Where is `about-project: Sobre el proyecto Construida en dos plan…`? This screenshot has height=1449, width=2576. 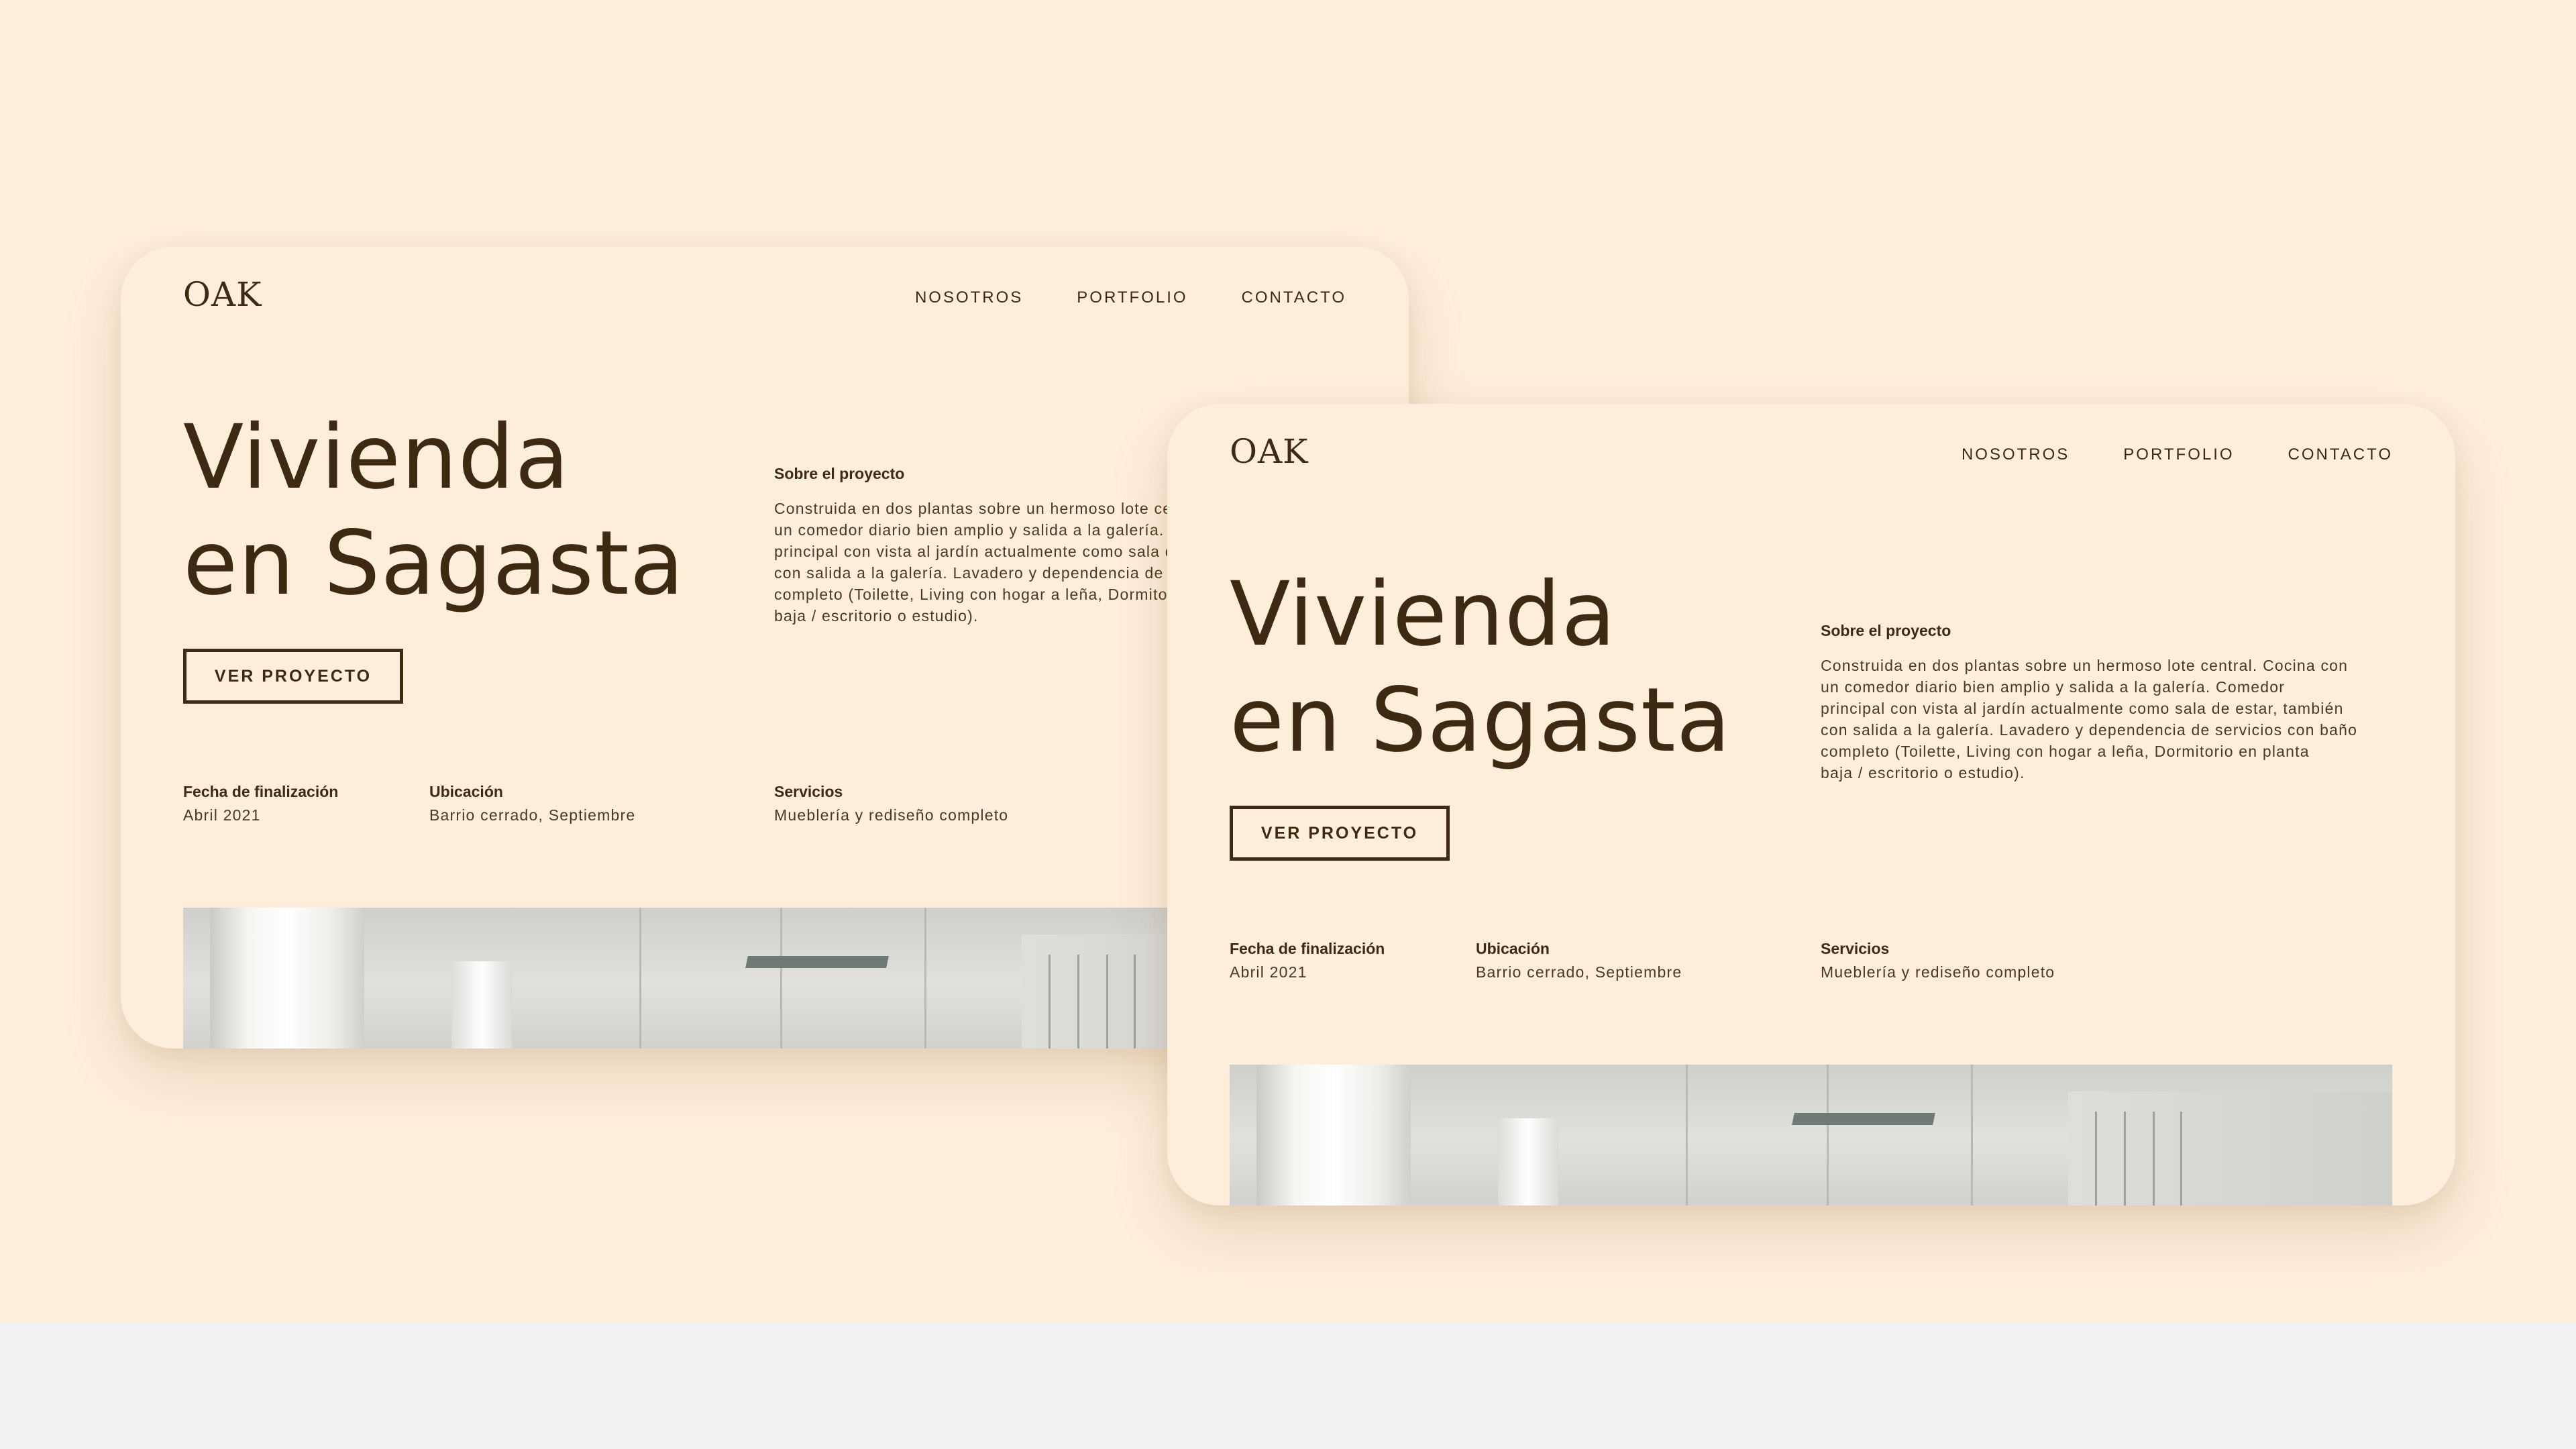 about-project: Sobre el proyecto Construida en dos plan… is located at coordinates (2107, 703).